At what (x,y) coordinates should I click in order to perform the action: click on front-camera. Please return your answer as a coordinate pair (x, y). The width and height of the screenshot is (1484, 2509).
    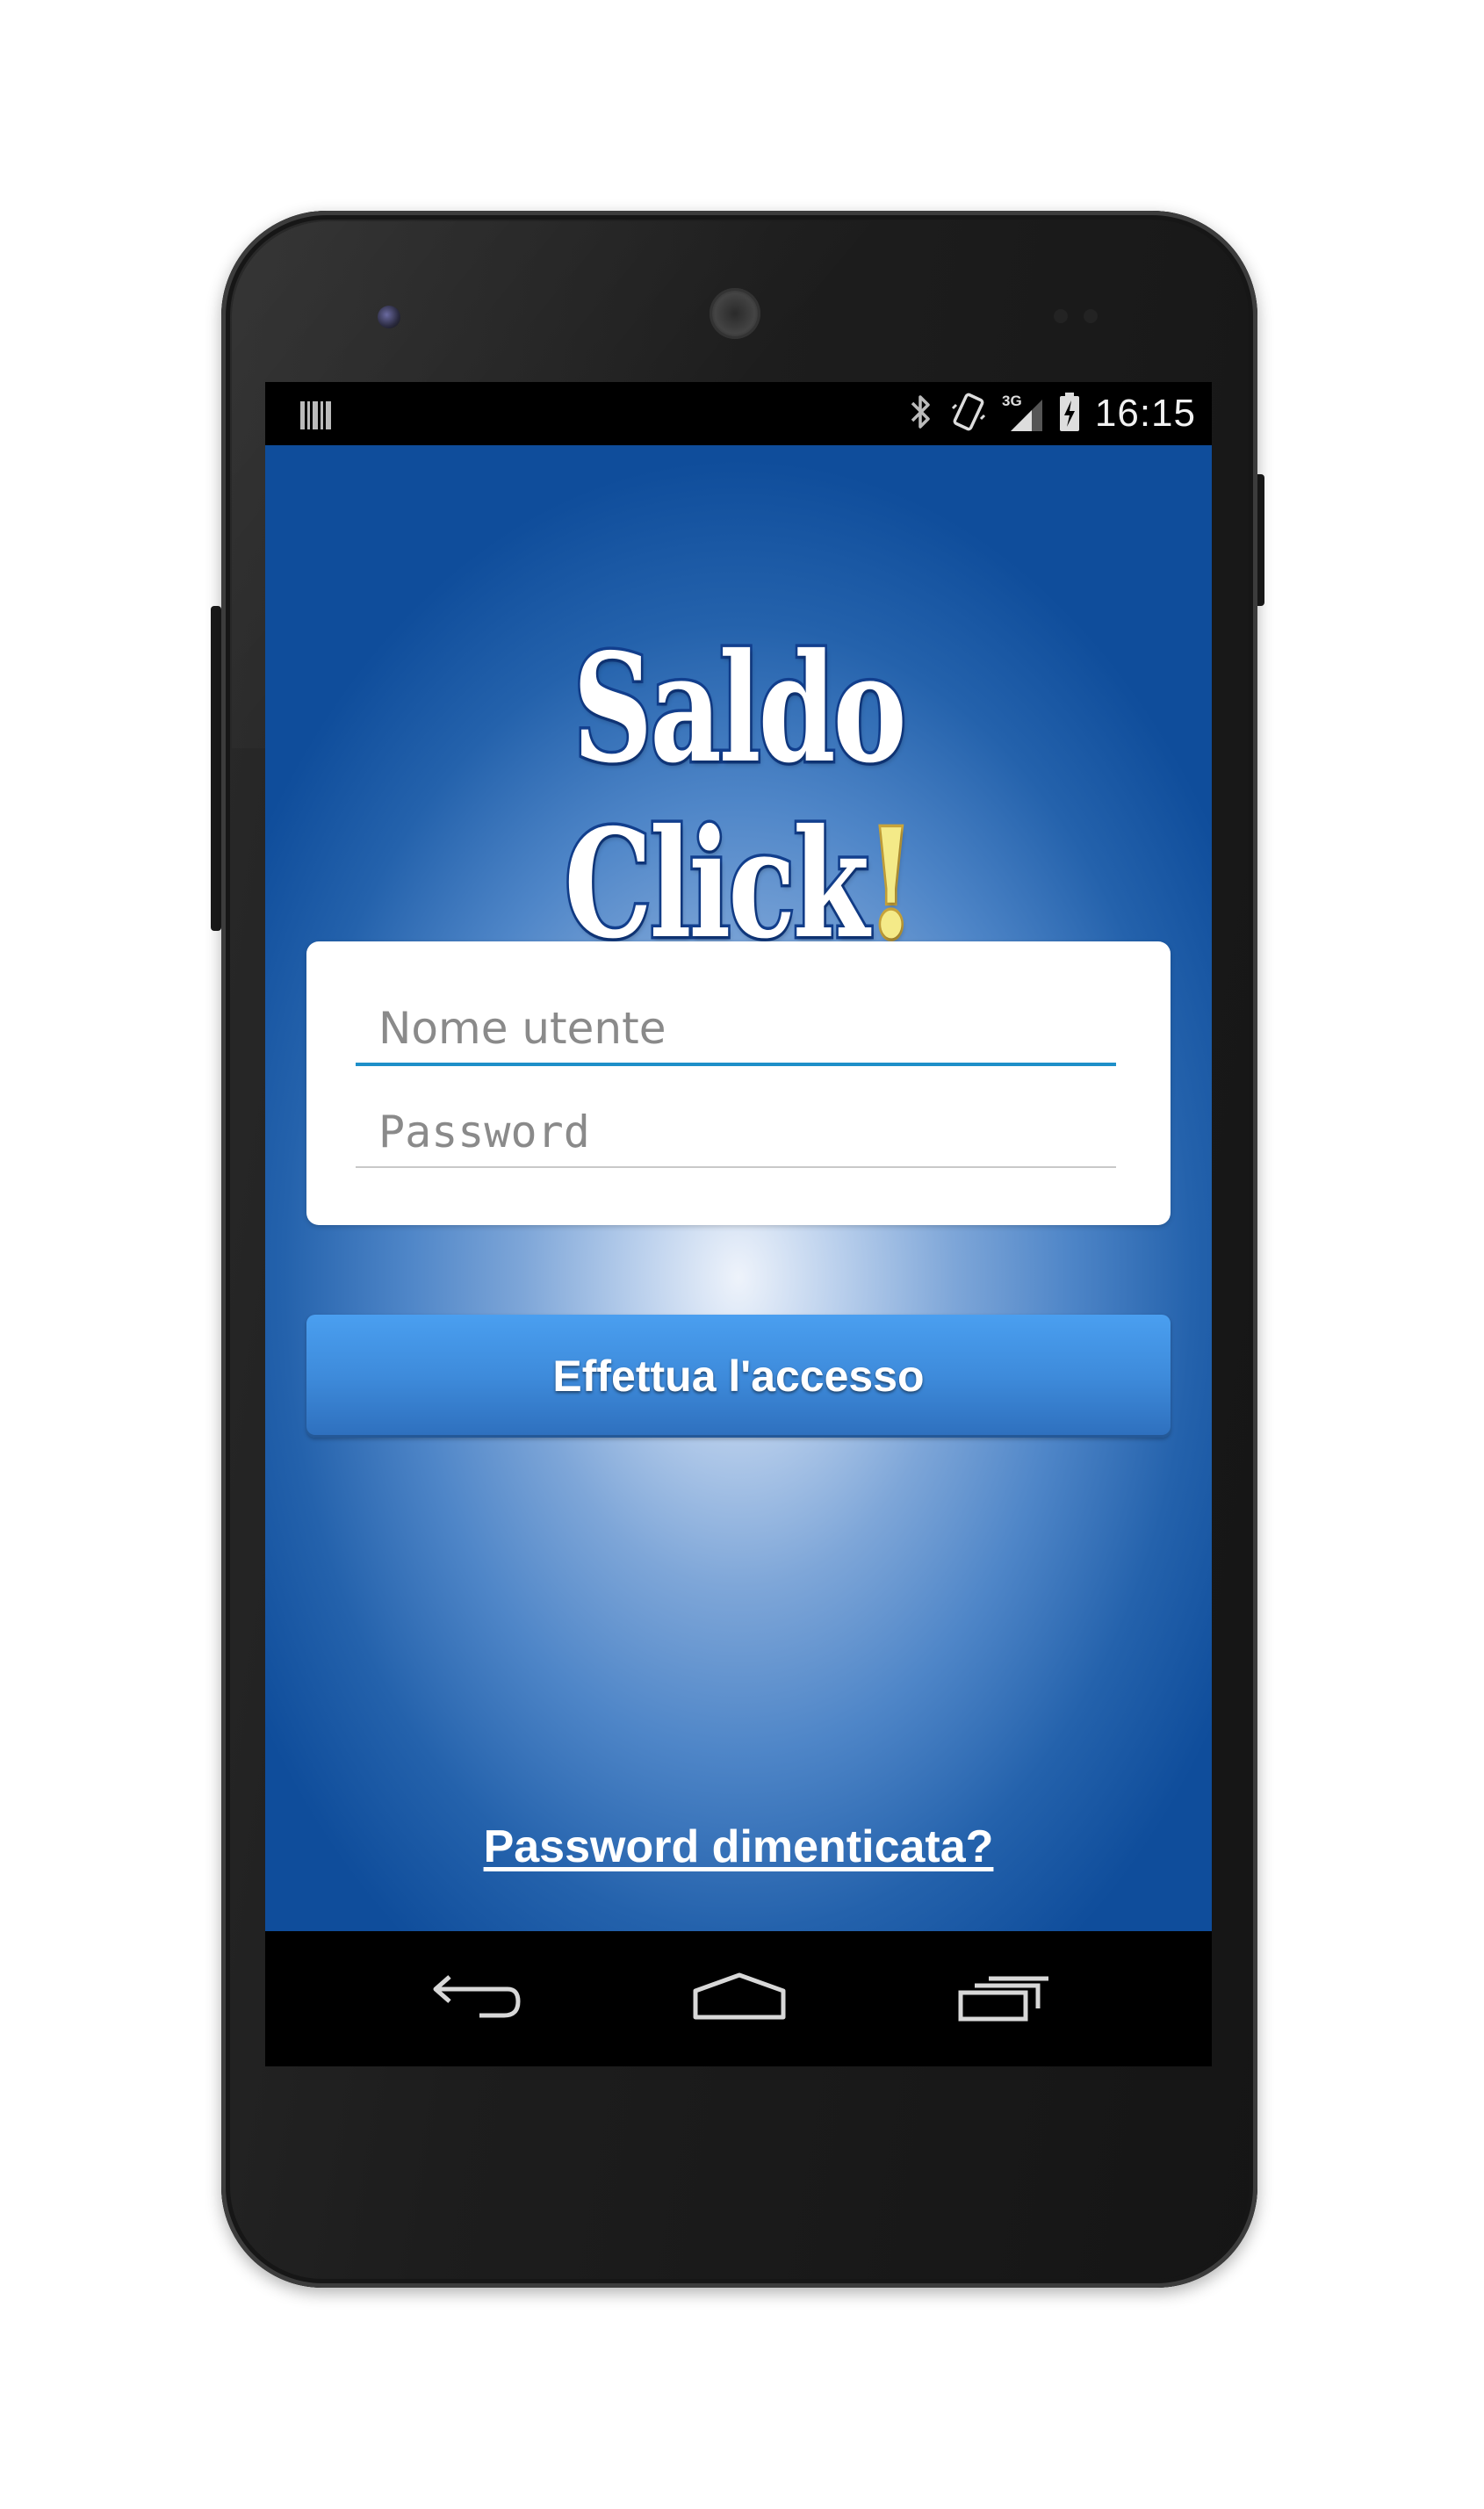
    Looking at the image, I should click on (389, 317).